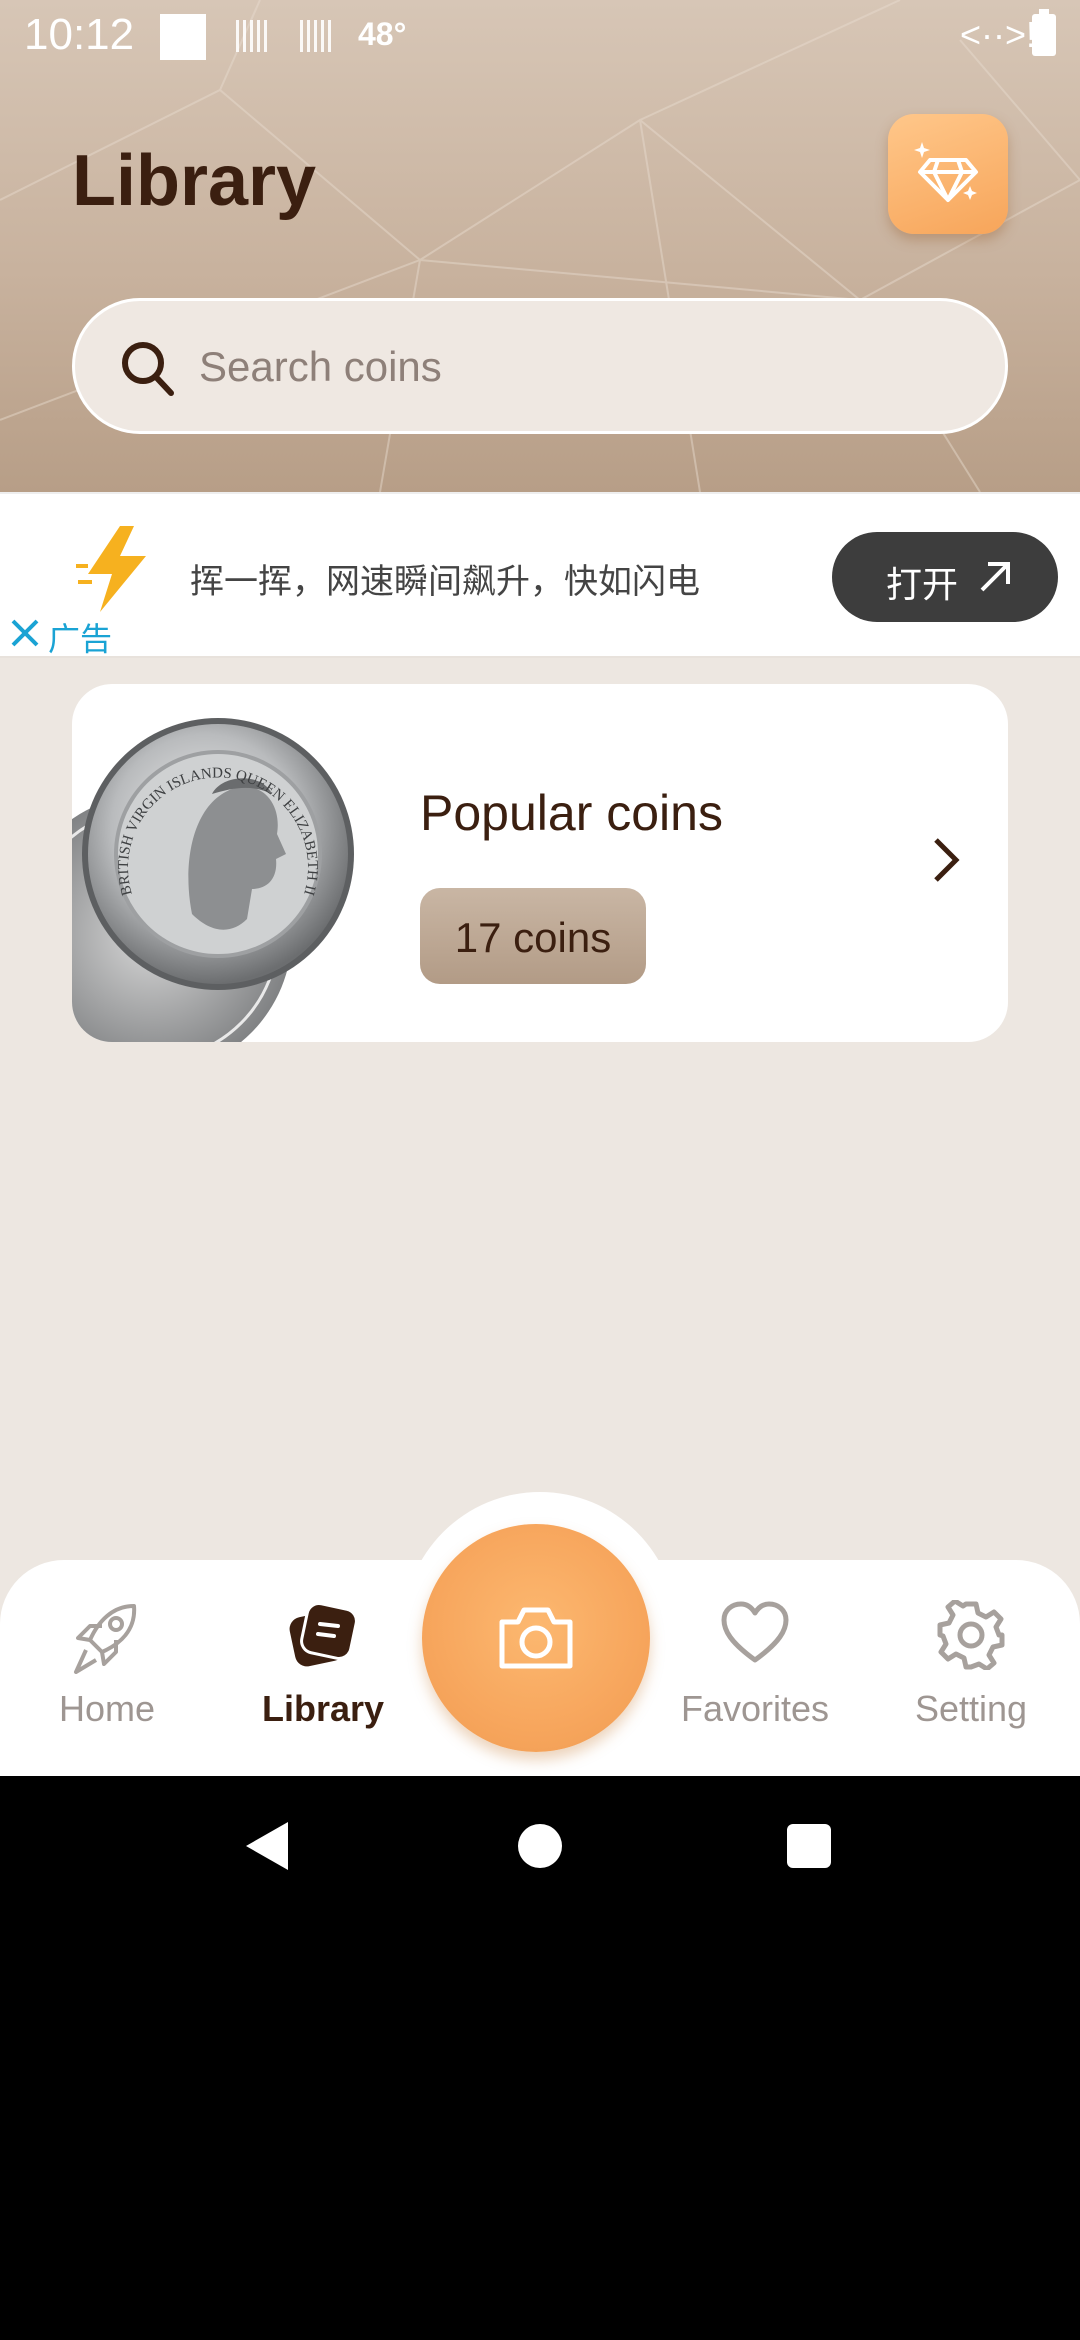 The height and width of the screenshot is (2340, 1080). What do you see at coordinates (323, 1708) in the screenshot?
I see `nav-label-library: Library` at bounding box center [323, 1708].